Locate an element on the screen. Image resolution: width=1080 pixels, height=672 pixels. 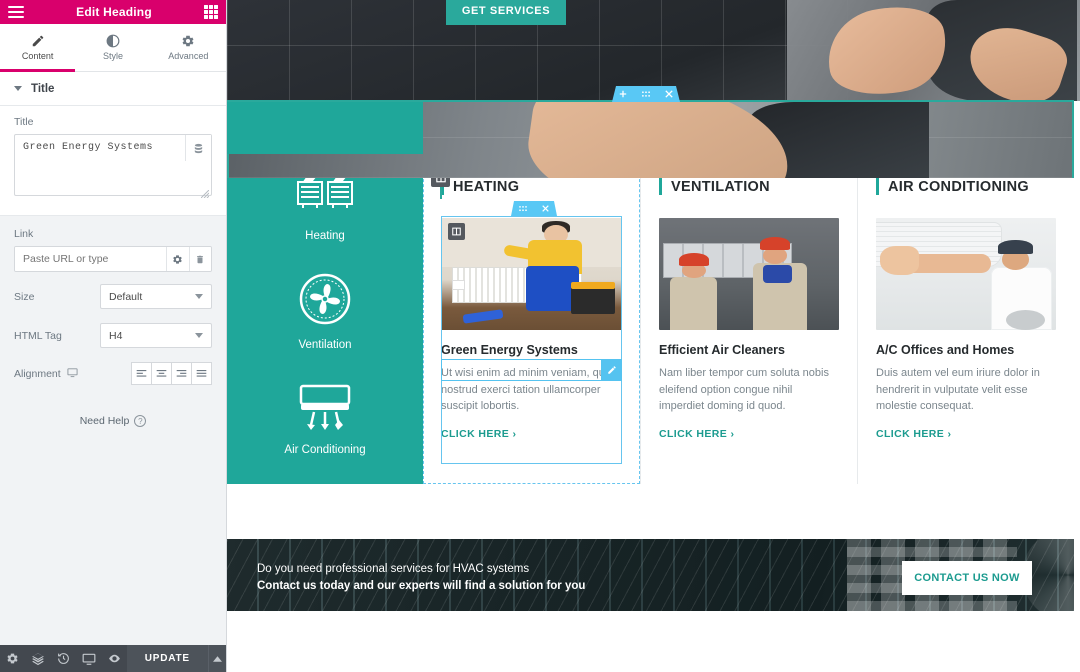
air-conditioner-icon is located at coordinates (325, 407).